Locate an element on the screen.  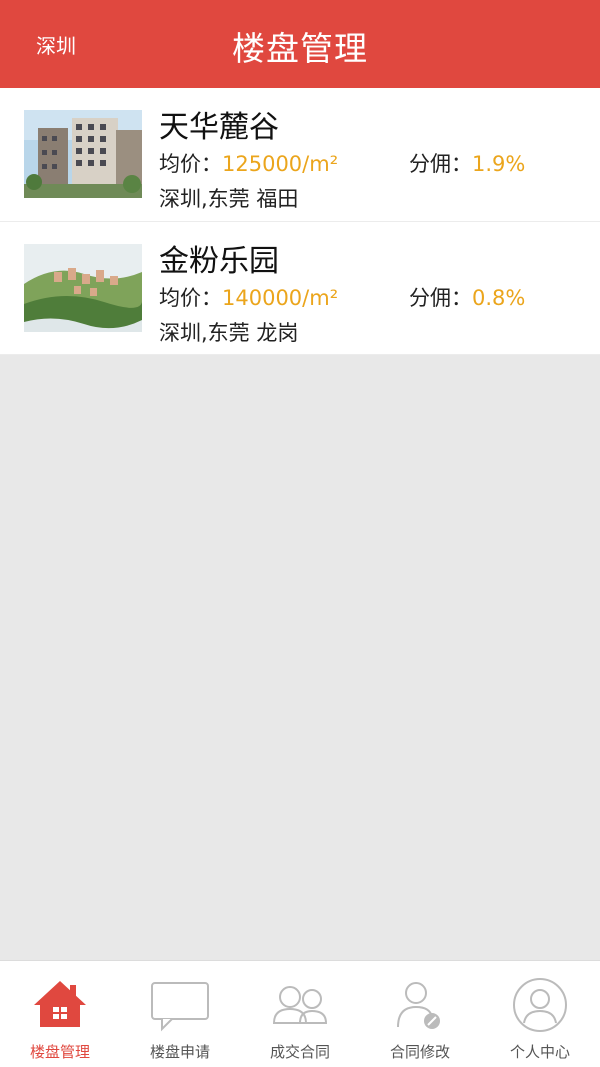
listing-item: 天华麓谷 均价：125000/m² 分佣：1.9% 深圳,东莞 福田 is located at coordinates (300, 155).